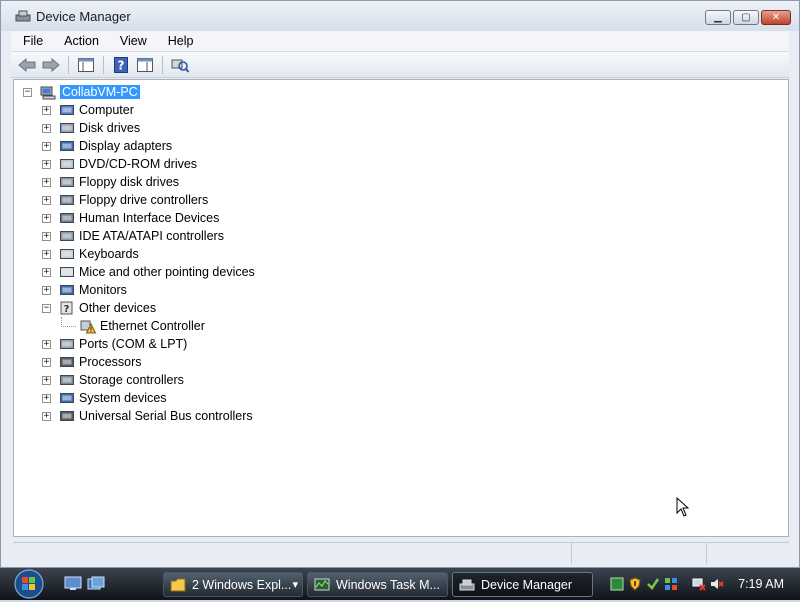 This screenshot has height=602, width=800. I want to click on device-manager-icon, so click(467, 585).